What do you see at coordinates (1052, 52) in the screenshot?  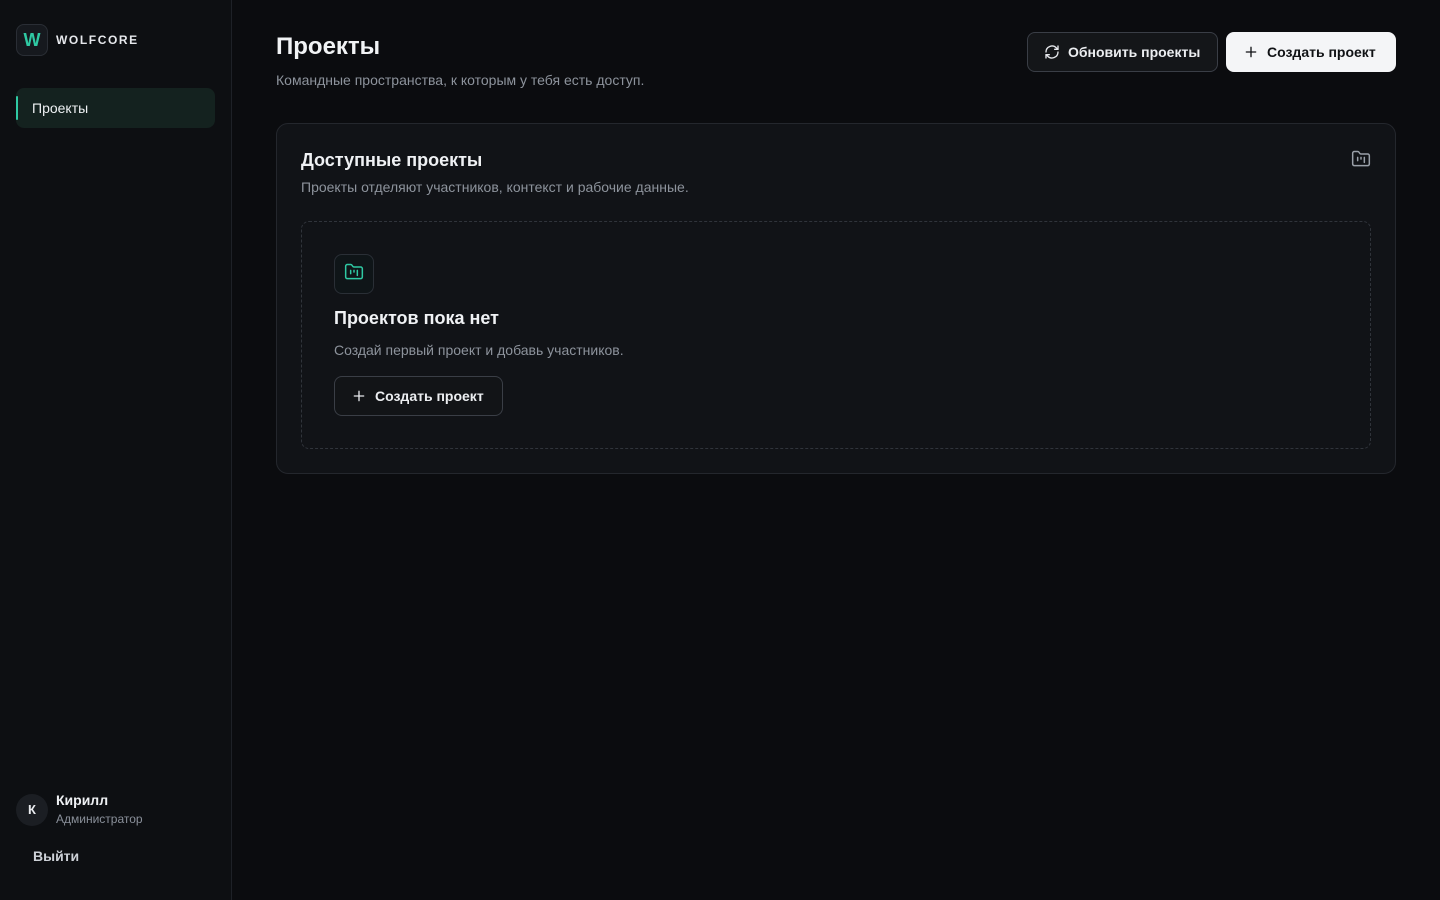 I see `refresh-icon` at bounding box center [1052, 52].